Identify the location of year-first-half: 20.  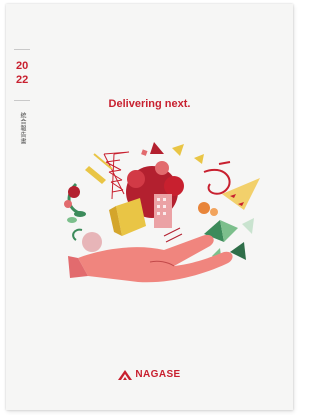
(22, 66).